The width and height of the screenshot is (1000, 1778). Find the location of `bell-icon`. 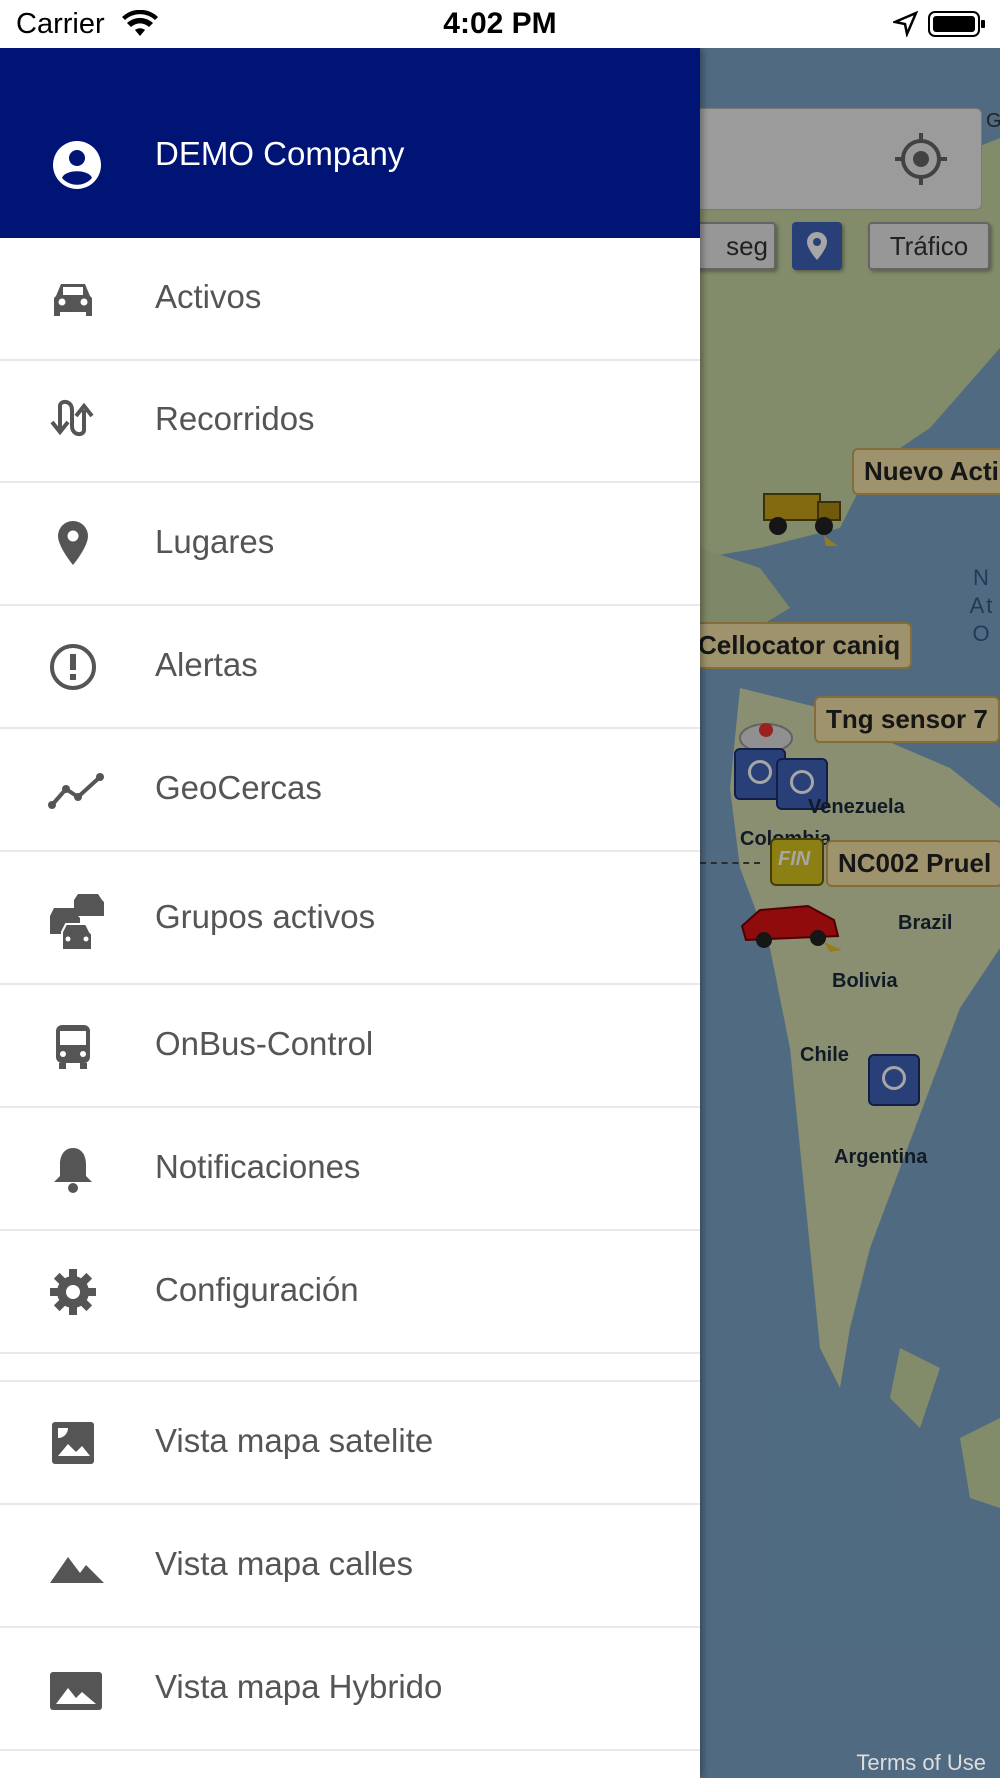

bell-icon is located at coordinates (78, 1170).